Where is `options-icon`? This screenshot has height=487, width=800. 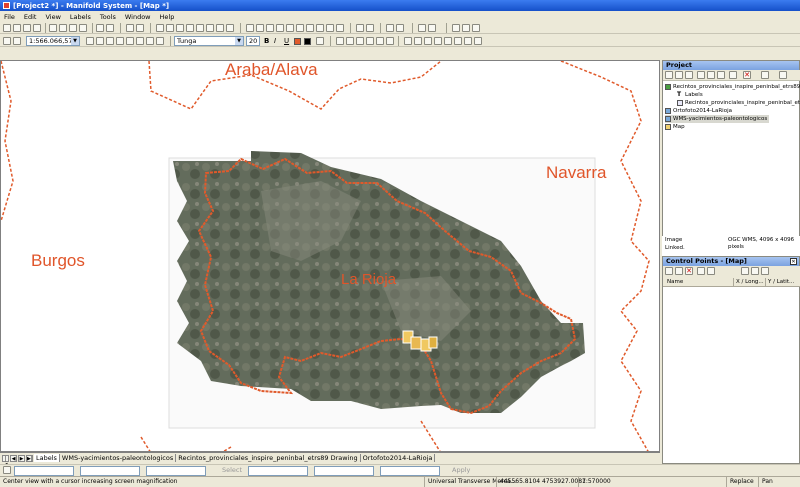 options-icon is located at coordinates (755, 271).